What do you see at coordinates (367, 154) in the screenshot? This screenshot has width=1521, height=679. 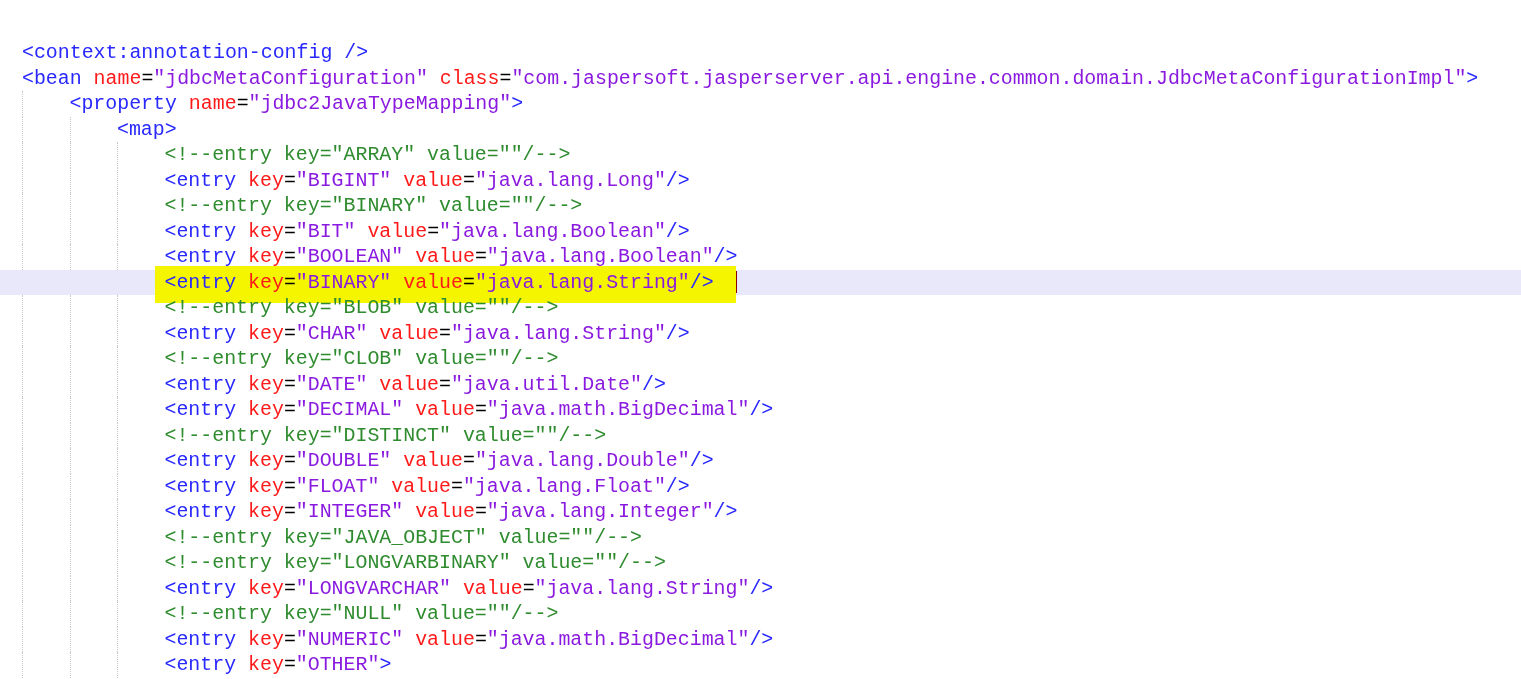 I see `code-line: <!--entry key="ARRAY" value=""/-->` at bounding box center [367, 154].